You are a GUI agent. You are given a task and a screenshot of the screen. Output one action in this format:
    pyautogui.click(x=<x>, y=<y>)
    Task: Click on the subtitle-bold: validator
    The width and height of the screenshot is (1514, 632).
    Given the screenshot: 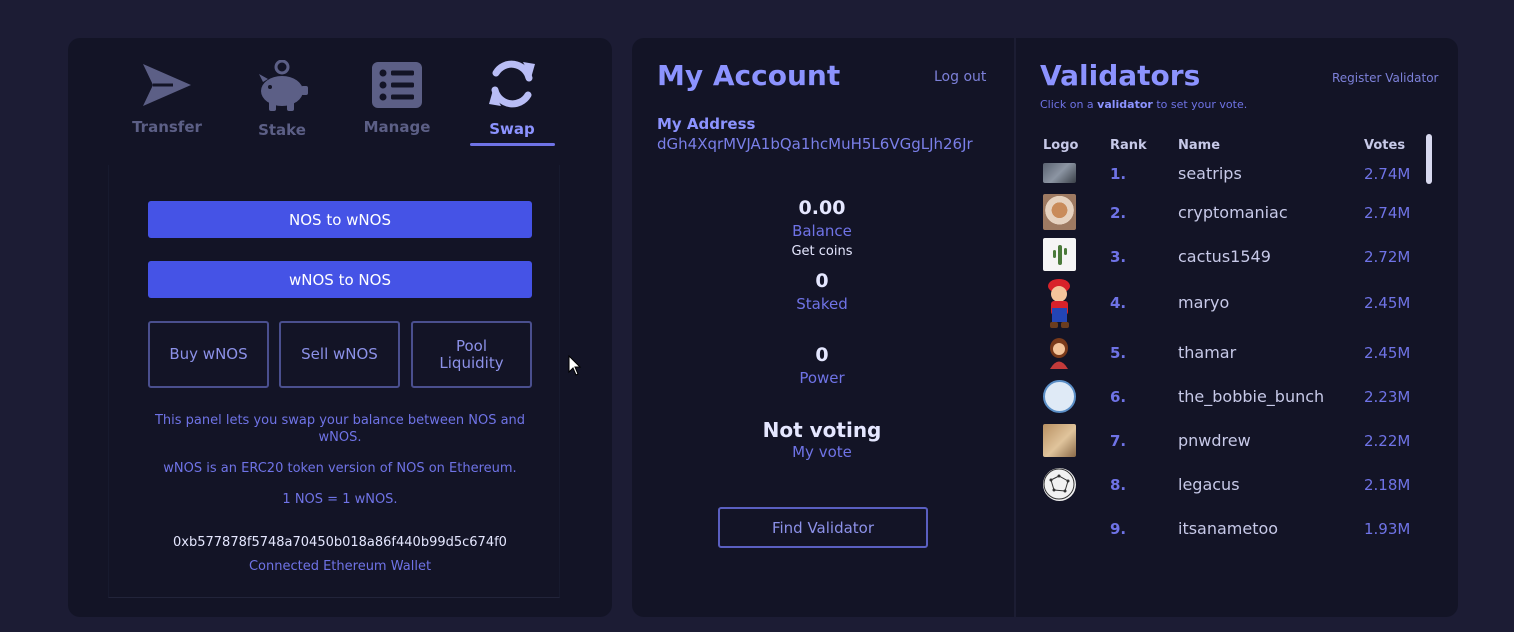 What is the action you would take?
    pyautogui.click(x=1125, y=104)
    